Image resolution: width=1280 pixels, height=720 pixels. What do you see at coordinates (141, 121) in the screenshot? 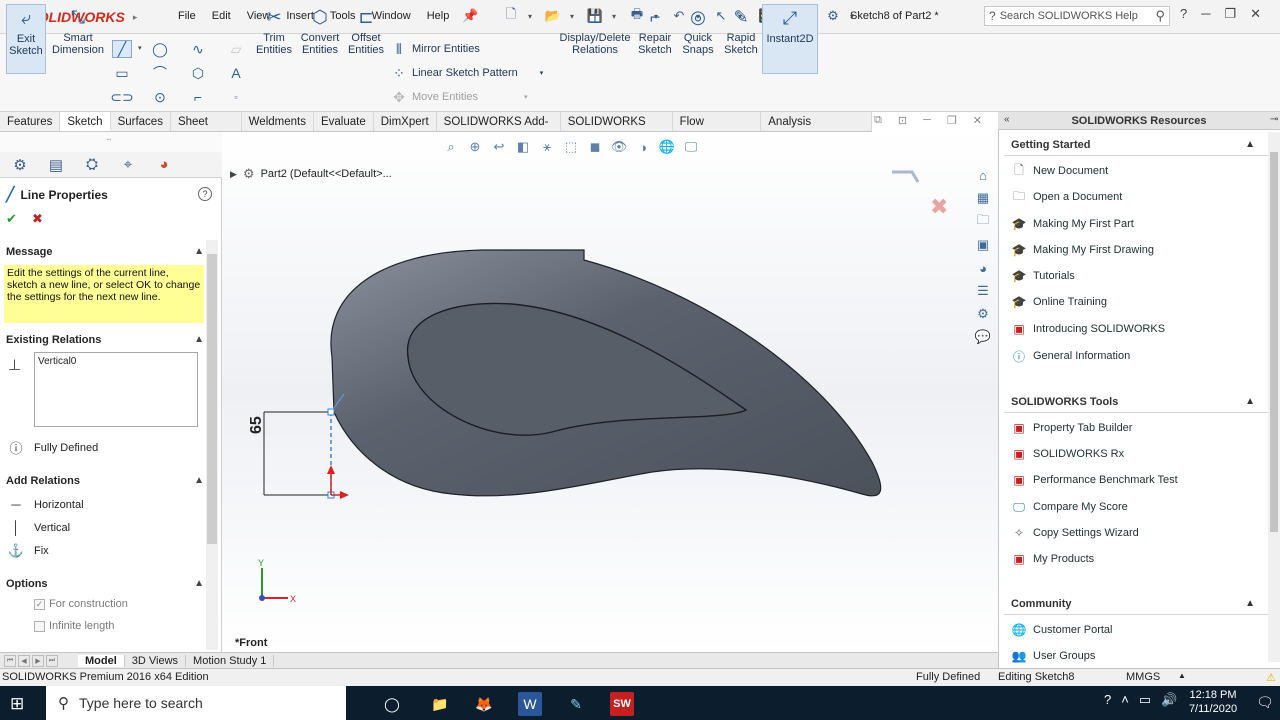
I see `tab-surfaces: Surfaces` at bounding box center [141, 121].